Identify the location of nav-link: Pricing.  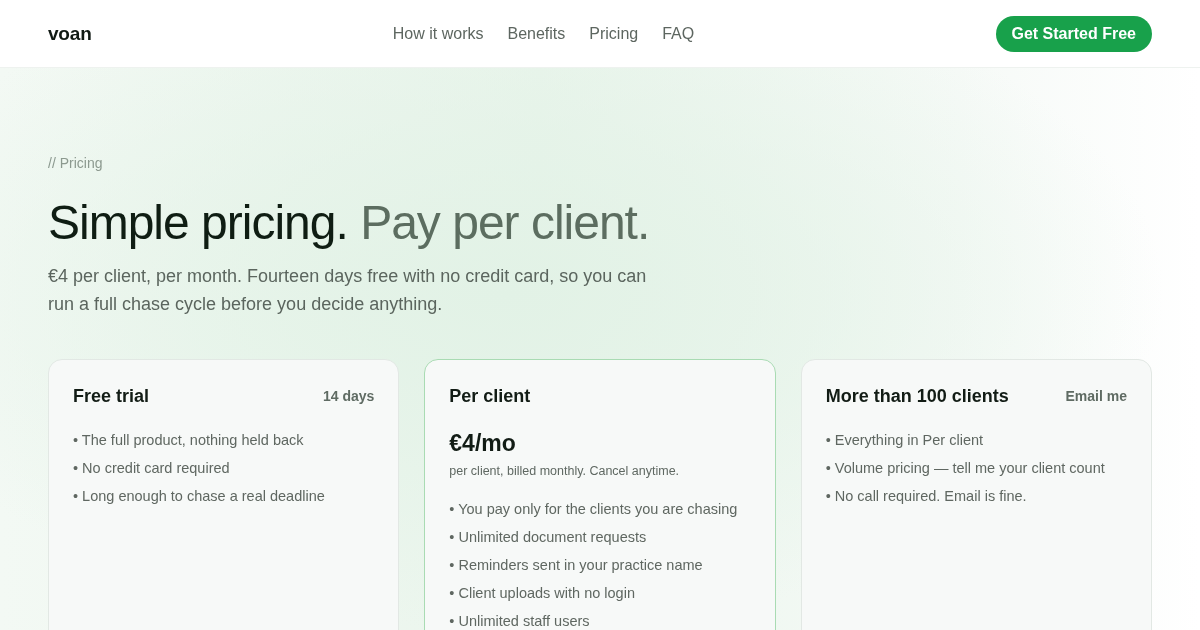
(614, 33).